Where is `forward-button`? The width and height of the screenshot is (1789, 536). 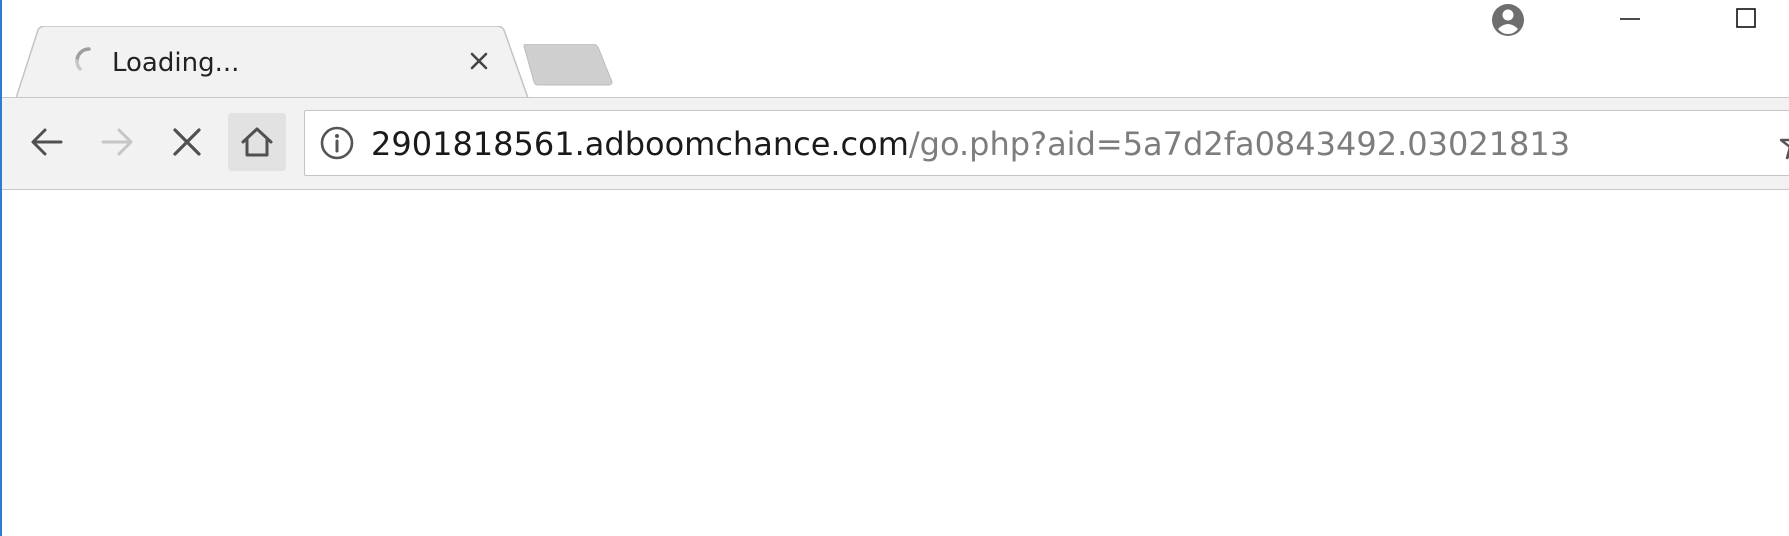
forward-button is located at coordinates (117, 142).